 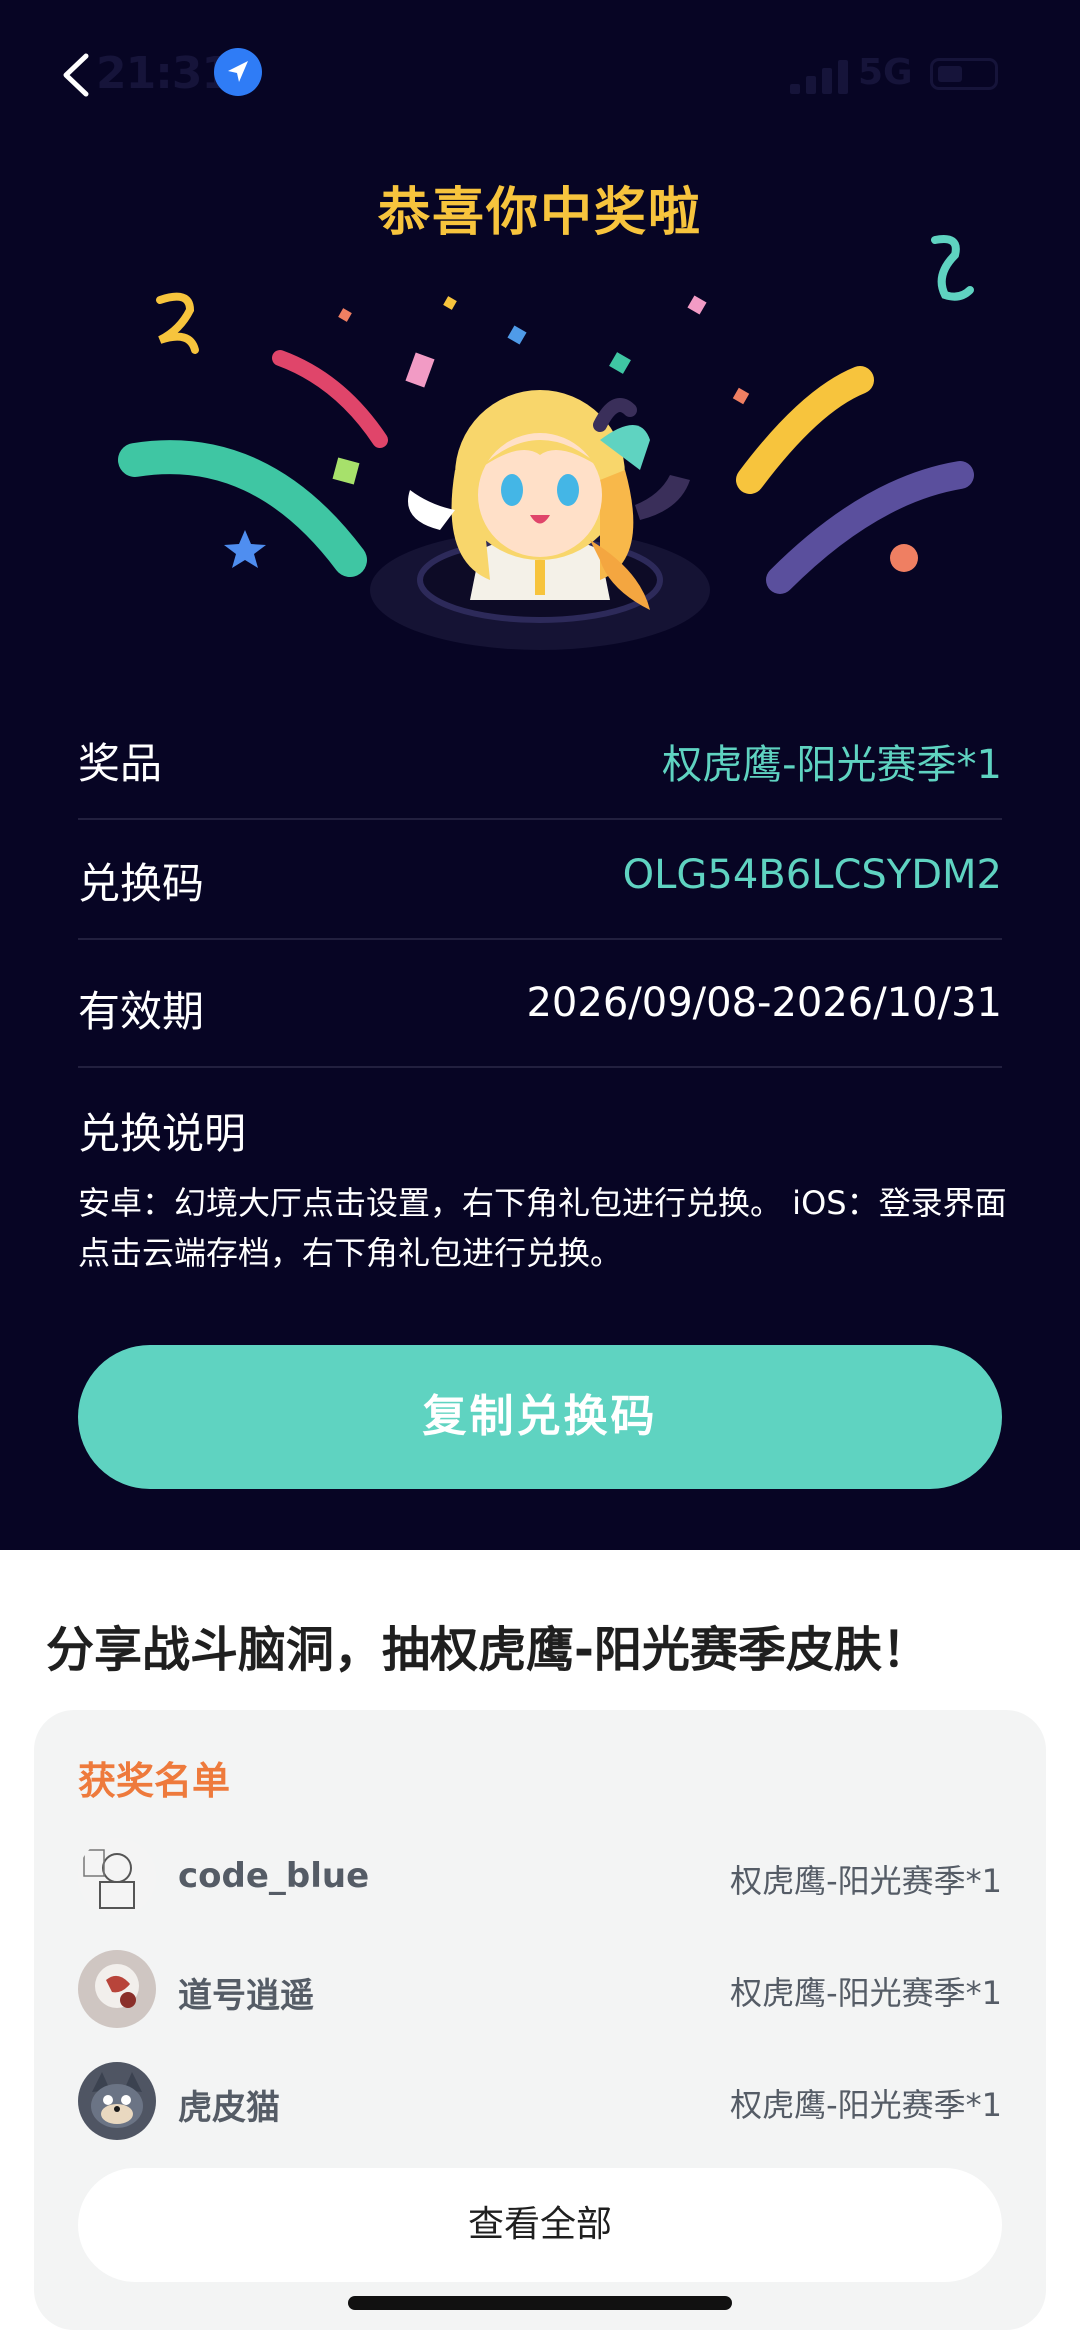 I want to click on status-time: 21:31, so click(x=164, y=73).